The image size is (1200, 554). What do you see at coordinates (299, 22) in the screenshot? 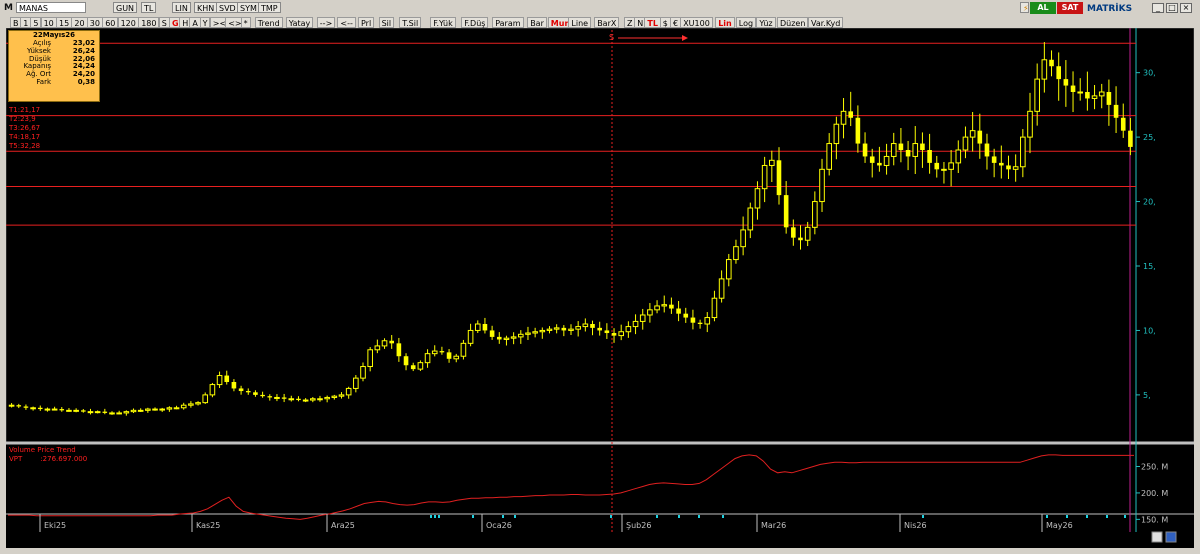
I see `toolbar-item-19: Yatay` at bounding box center [299, 22].